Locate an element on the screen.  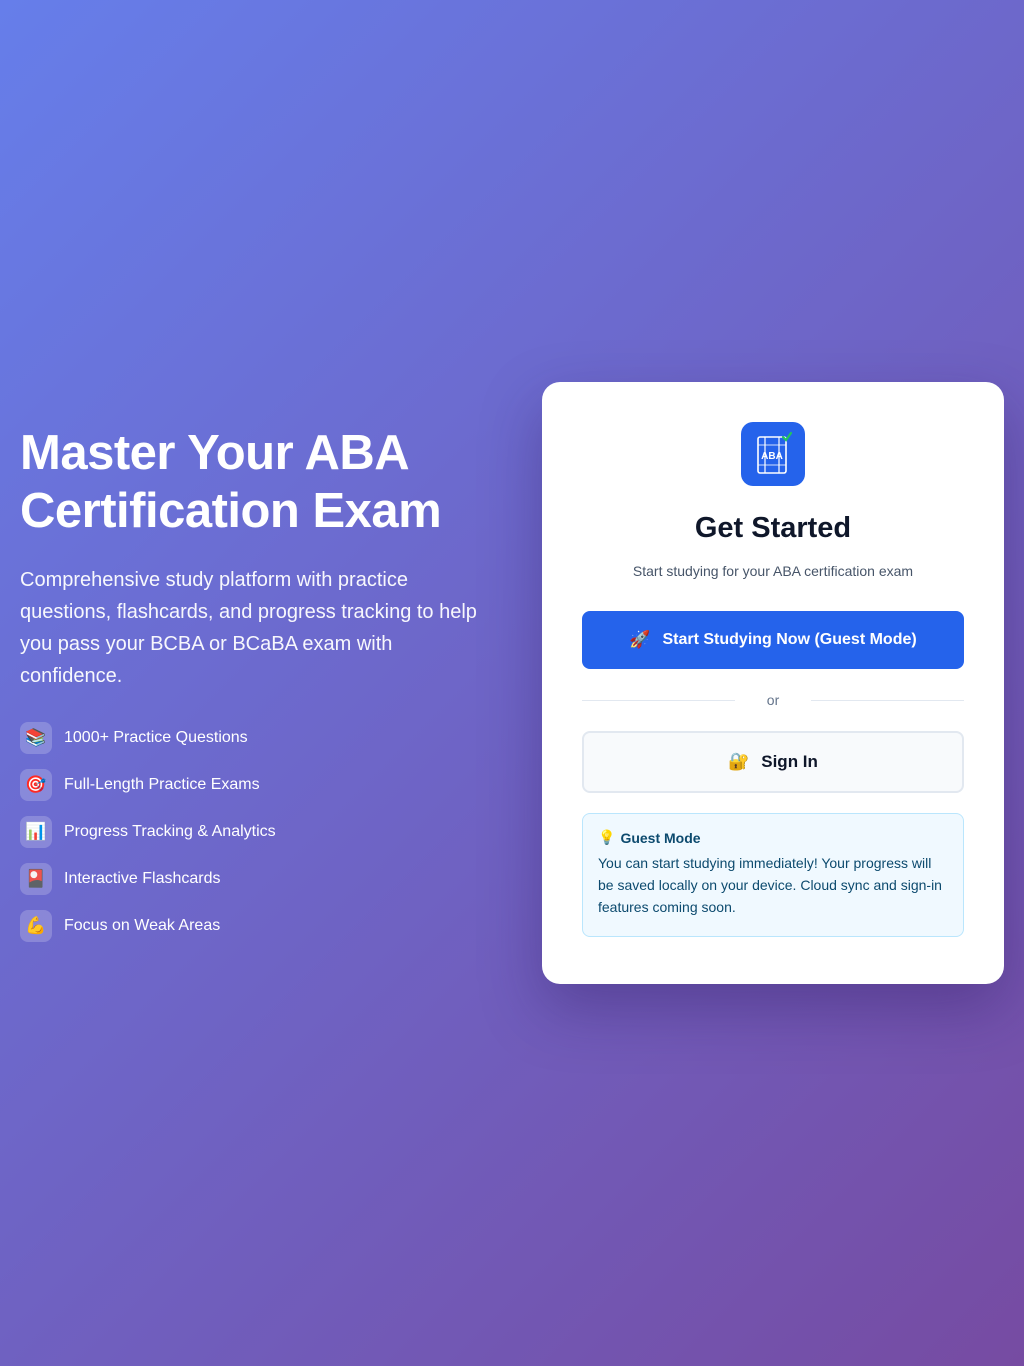
or-divider: or is located at coordinates (773, 700).